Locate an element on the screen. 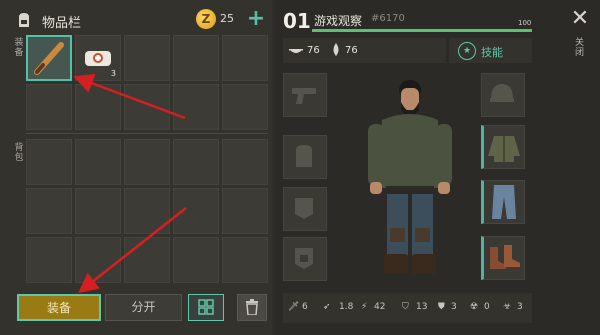  annotation-arrows is located at coordinates (130, 183).